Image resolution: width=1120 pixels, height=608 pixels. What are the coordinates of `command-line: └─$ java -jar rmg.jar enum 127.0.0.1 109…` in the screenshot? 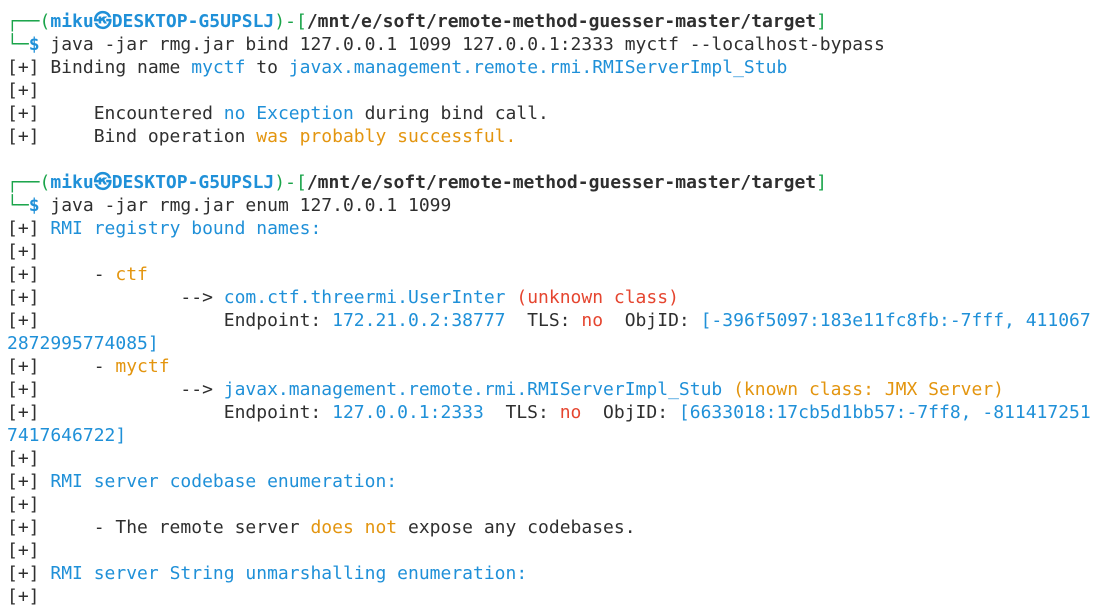 It's located at (229, 205).